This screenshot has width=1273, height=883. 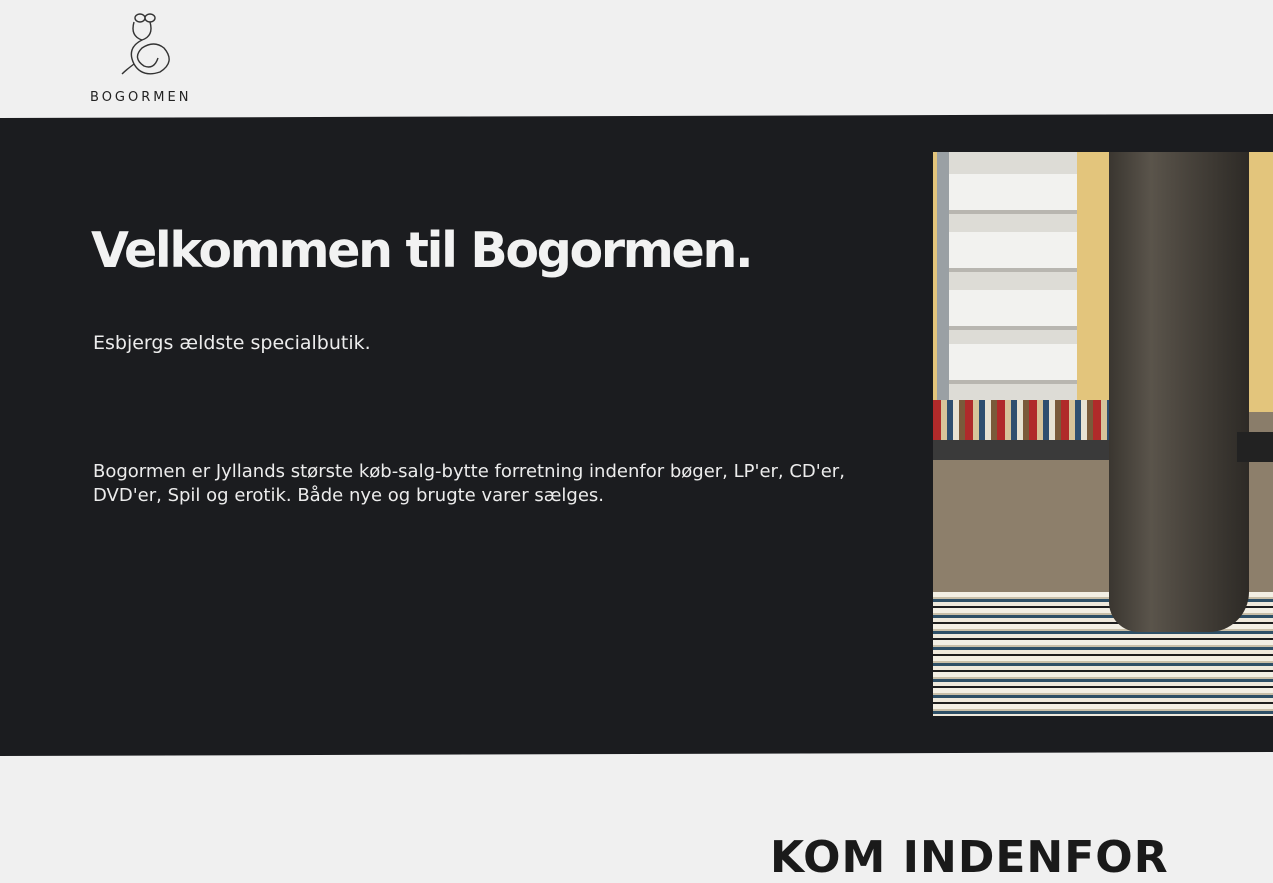 What do you see at coordinates (232, 343) in the screenshot?
I see `hero-subtitle: Esbjergs ældste specialbutik.` at bounding box center [232, 343].